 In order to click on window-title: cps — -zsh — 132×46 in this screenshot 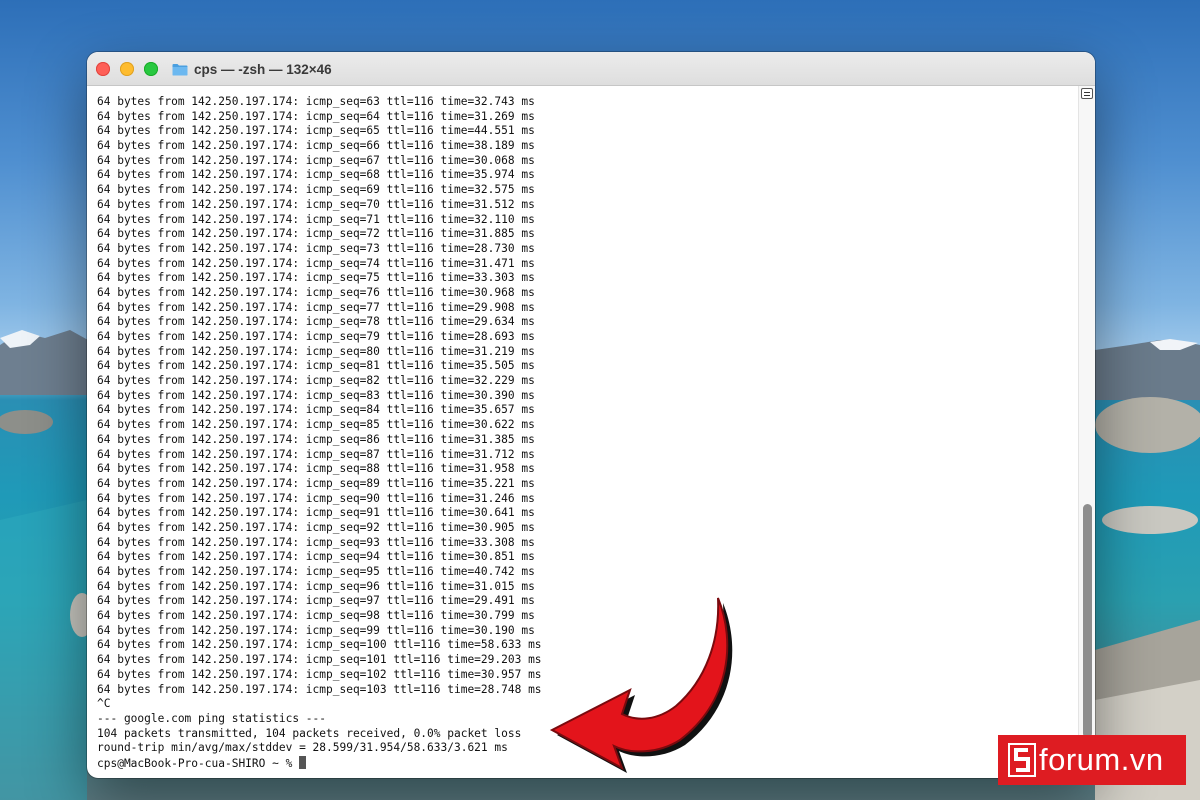, I will do `click(263, 69)`.